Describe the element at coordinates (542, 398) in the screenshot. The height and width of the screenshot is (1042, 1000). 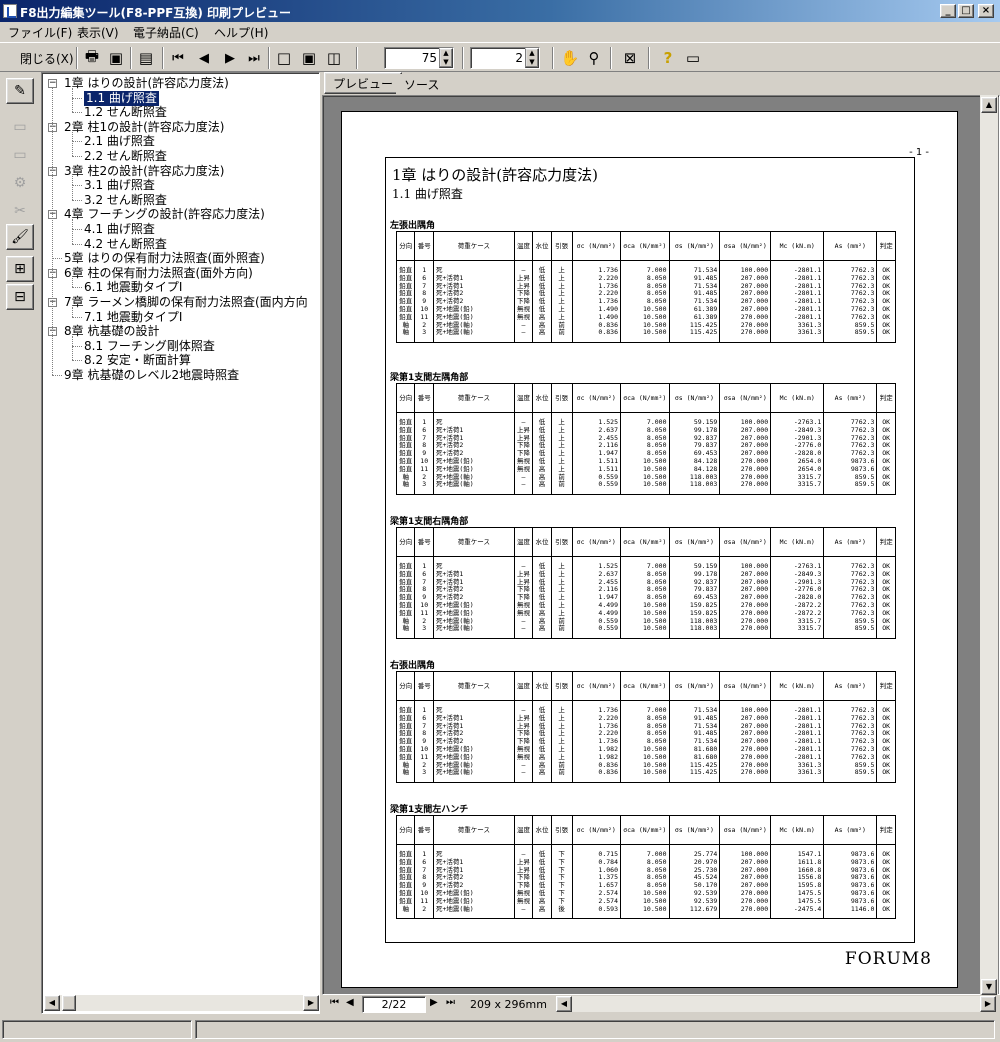
I see `column-header: 水位` at that location.